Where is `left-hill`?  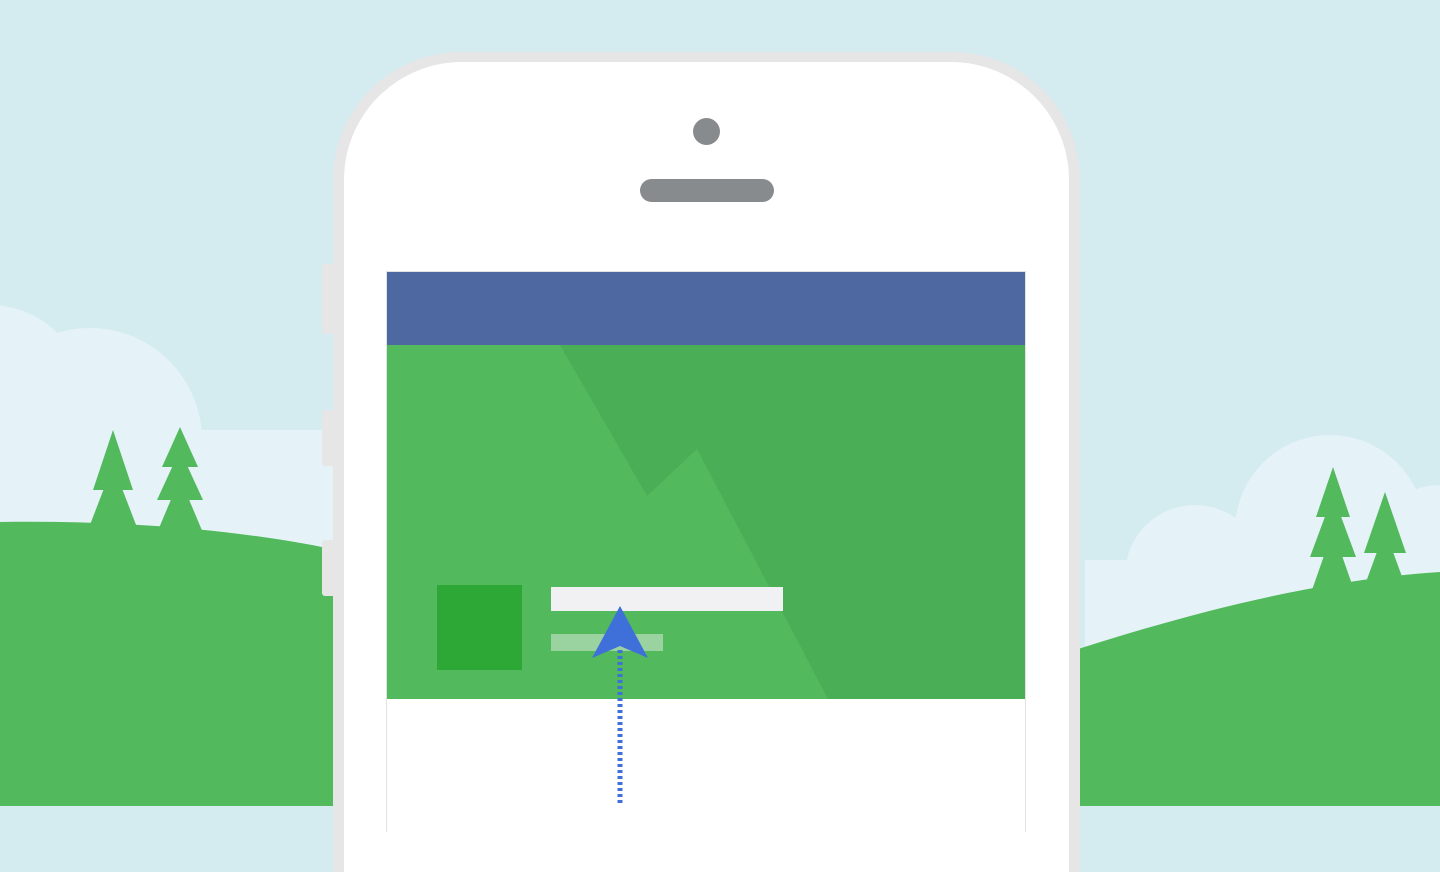 left-hill is located at coordinates (172, 663).